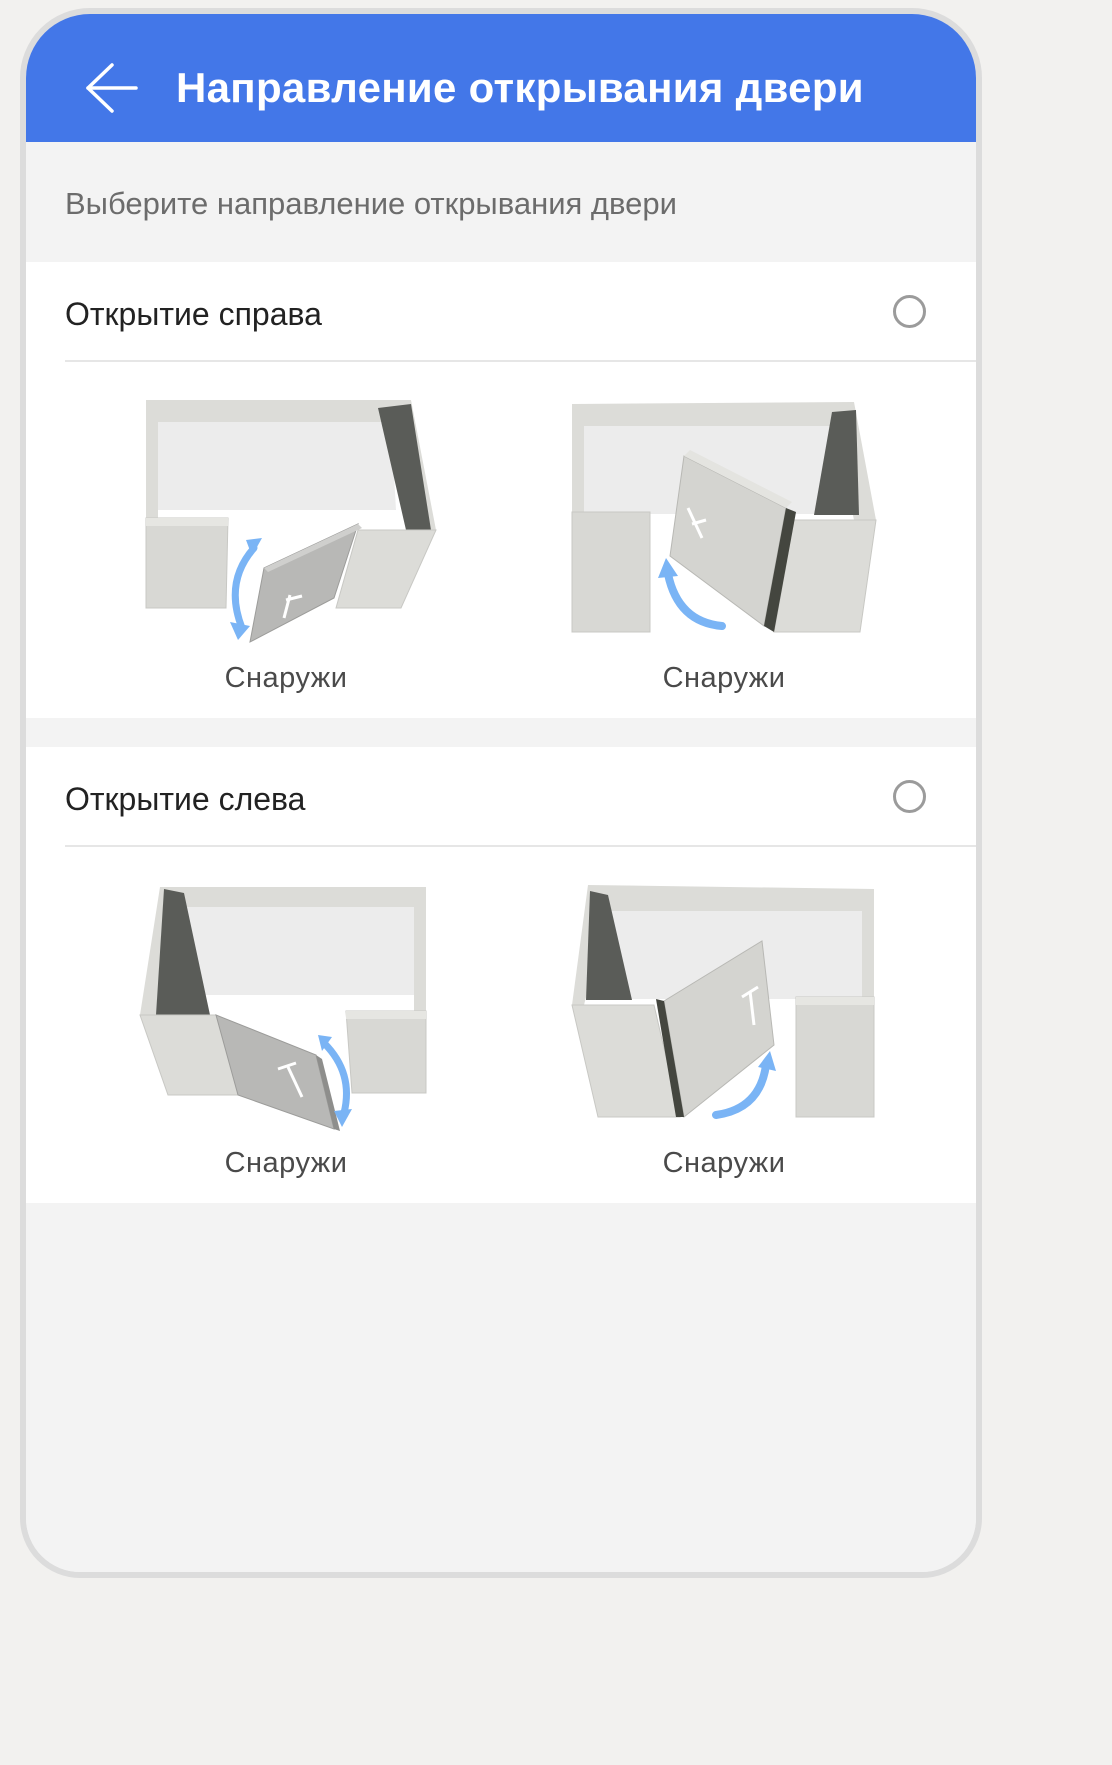 The width and height of the screenshot is (1112, 1765). I want to click on arrow-left-icon, so click(112, 88).